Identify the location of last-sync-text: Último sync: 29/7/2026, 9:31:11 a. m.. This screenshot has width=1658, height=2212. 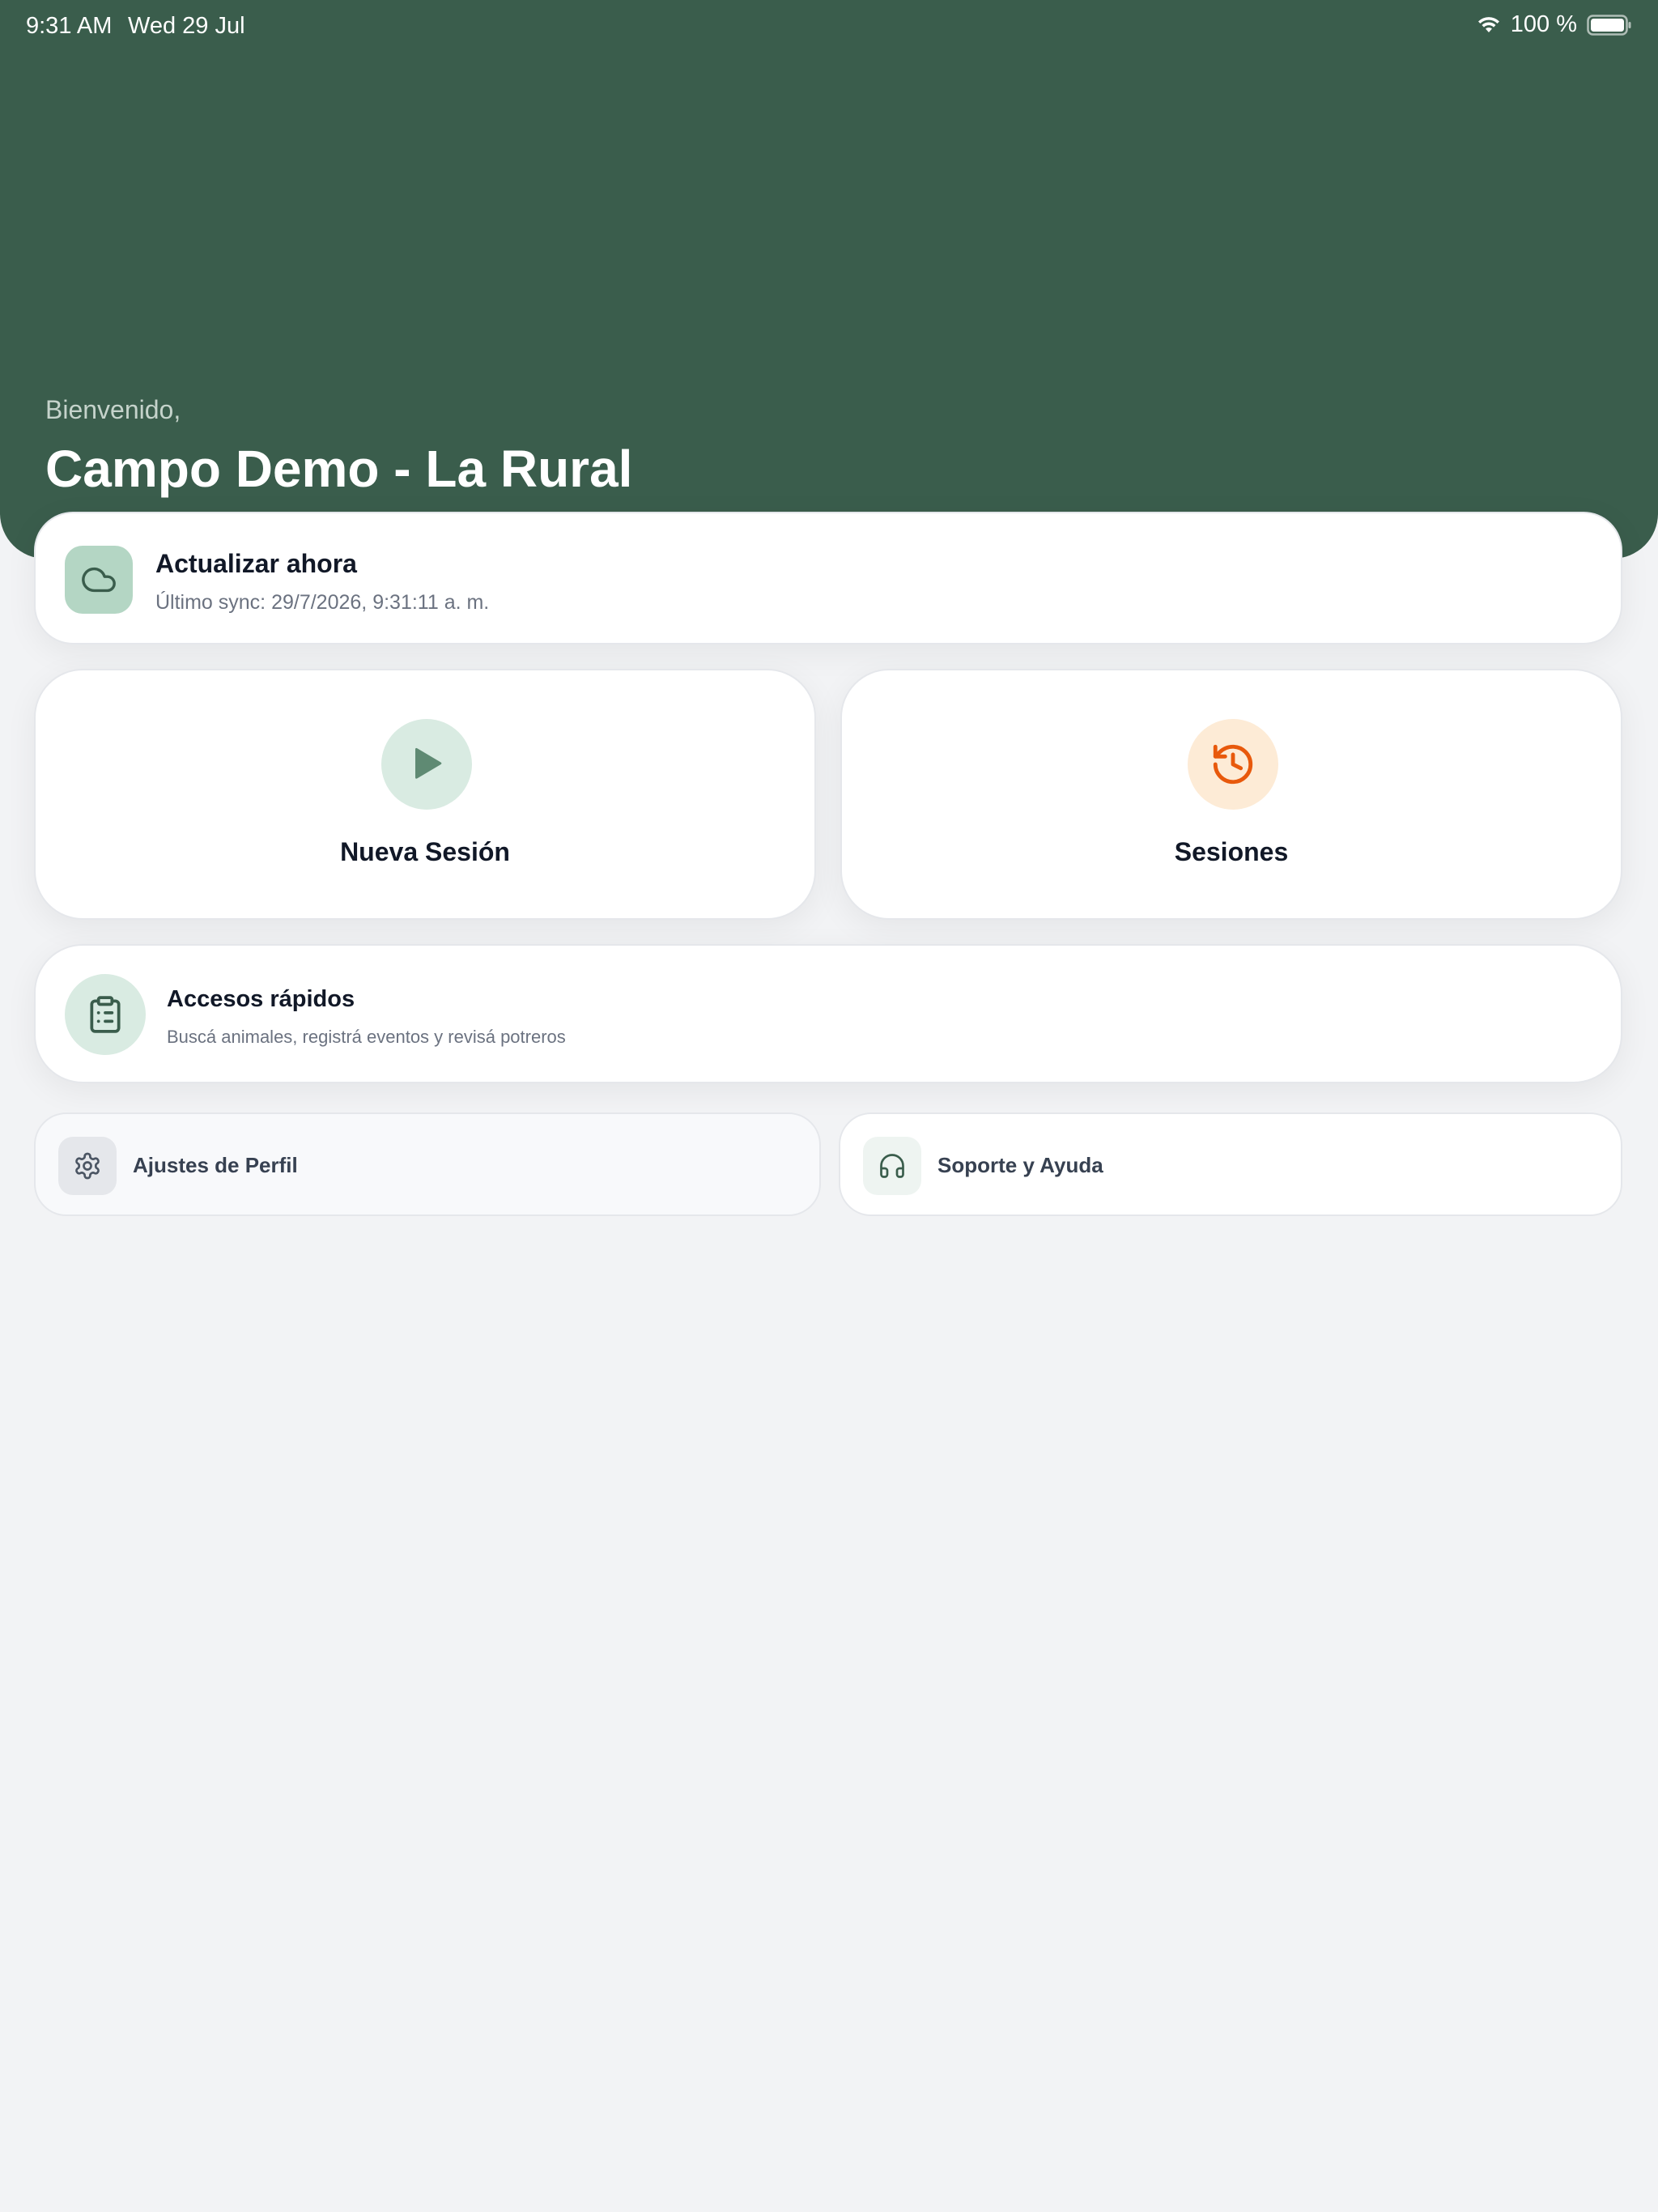
(322, 602).